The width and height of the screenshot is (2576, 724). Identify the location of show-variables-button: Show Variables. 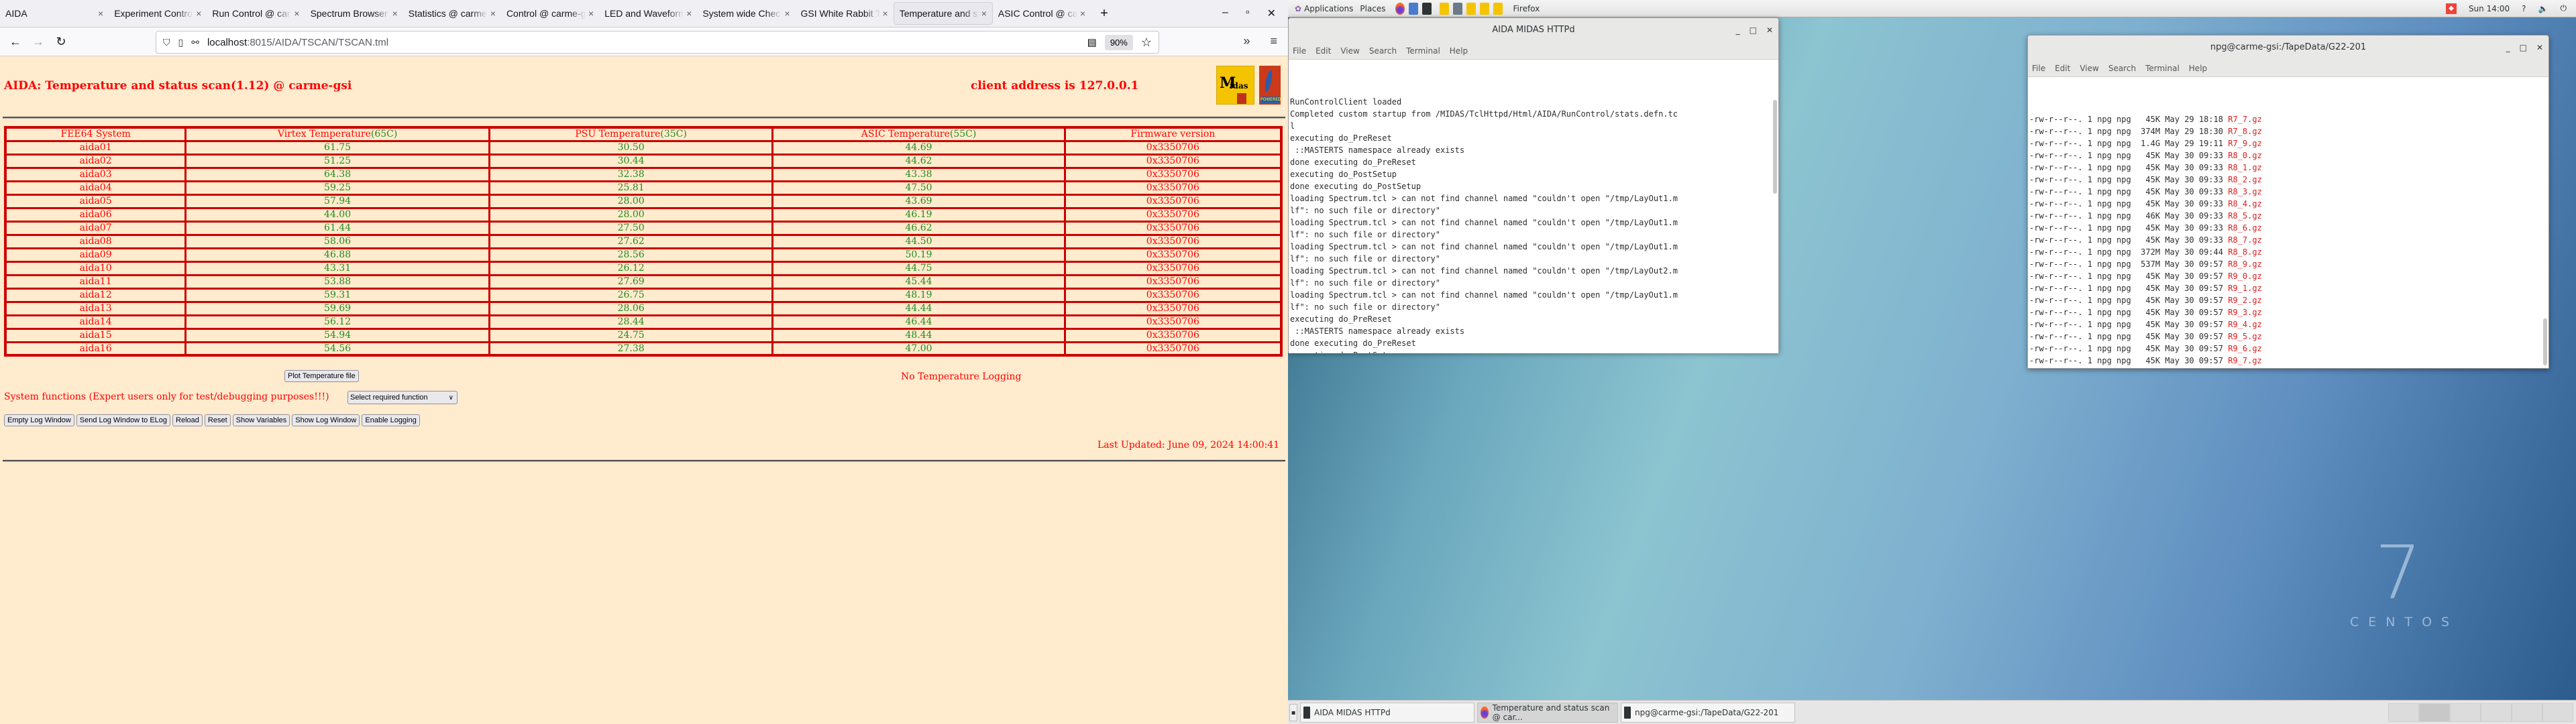
(261, 420).